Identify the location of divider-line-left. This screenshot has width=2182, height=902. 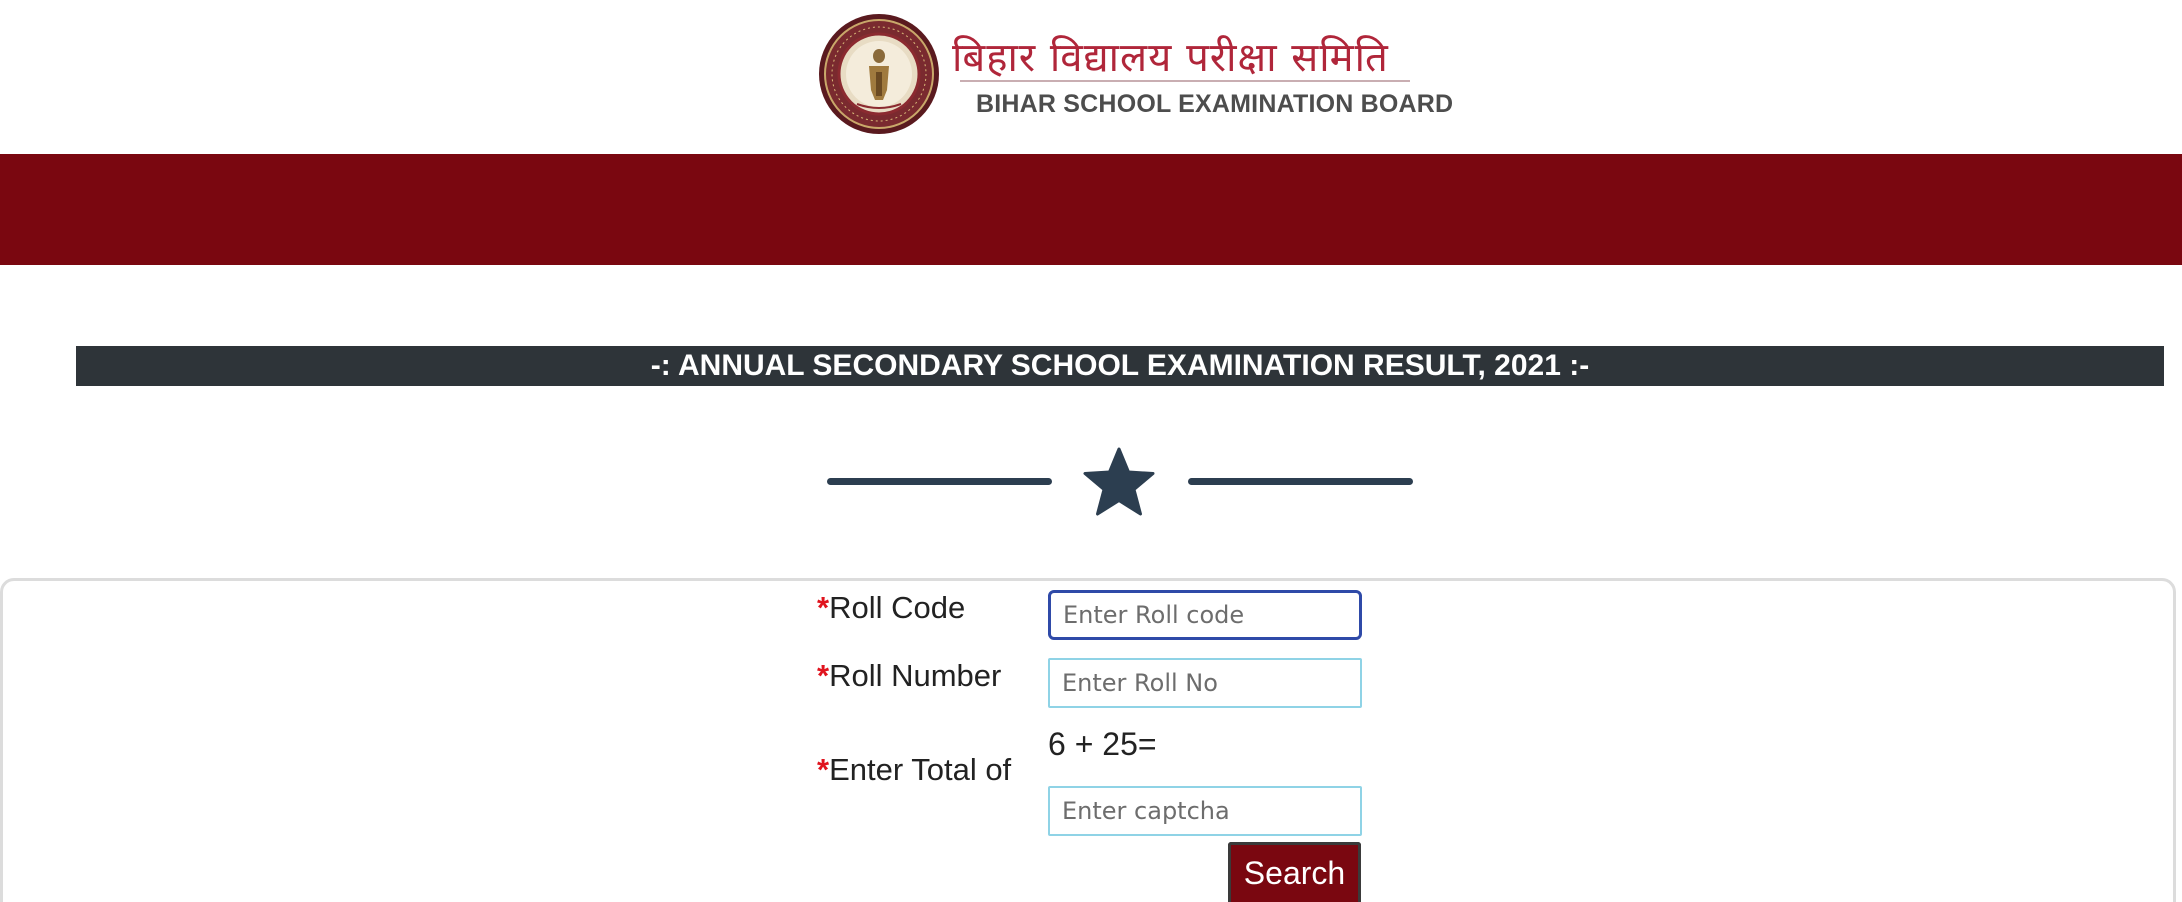
(939, 481).